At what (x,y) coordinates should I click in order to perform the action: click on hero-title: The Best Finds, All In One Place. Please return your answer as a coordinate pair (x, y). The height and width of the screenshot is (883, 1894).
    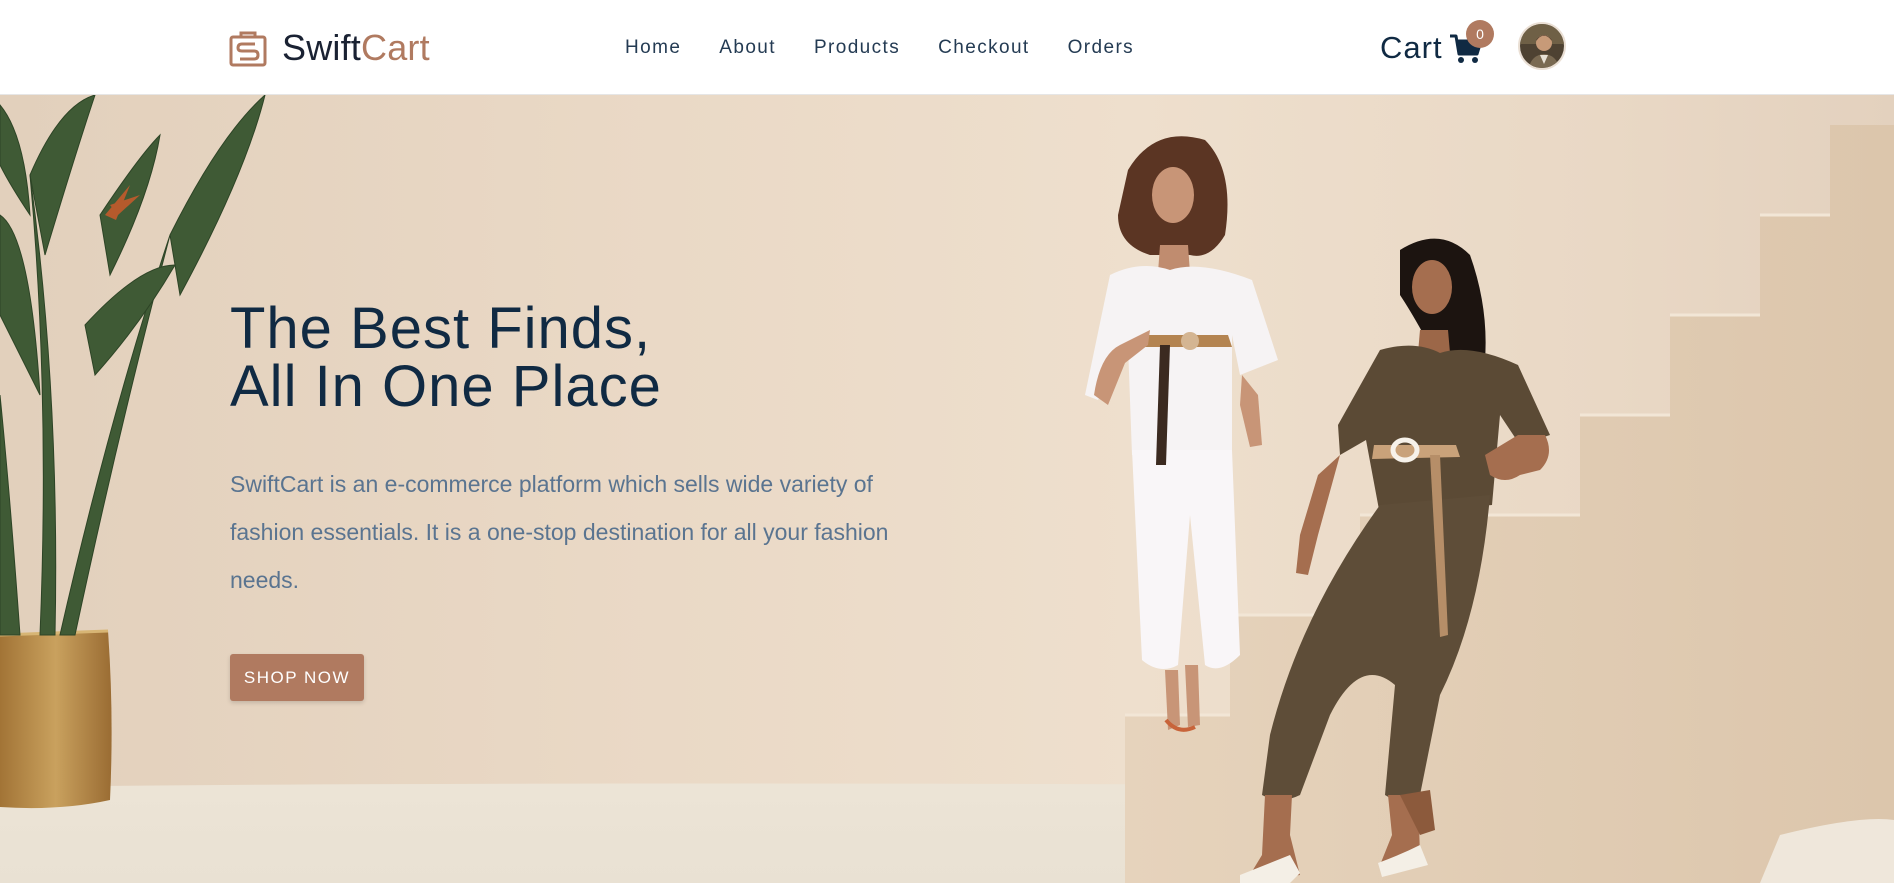
    Looking at the image, I should click on (570, 358).